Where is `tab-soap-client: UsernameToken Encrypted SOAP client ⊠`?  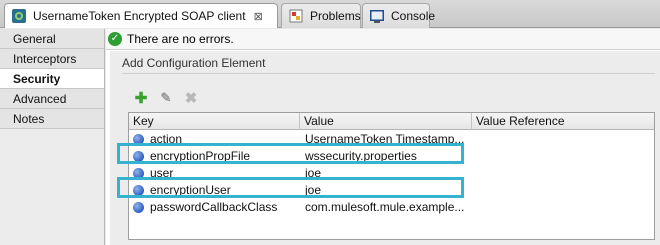 tab-soap-client: UsernameToken Encrypted SOAP client ⊠ is located at coordinates (141, 15).